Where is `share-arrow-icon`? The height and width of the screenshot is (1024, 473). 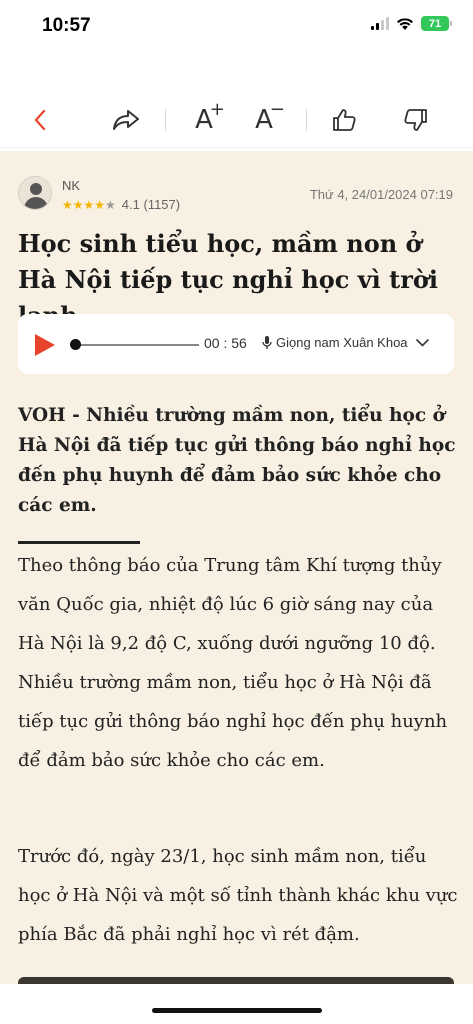
share-arrow-icon is located at coordinates (126, 120).